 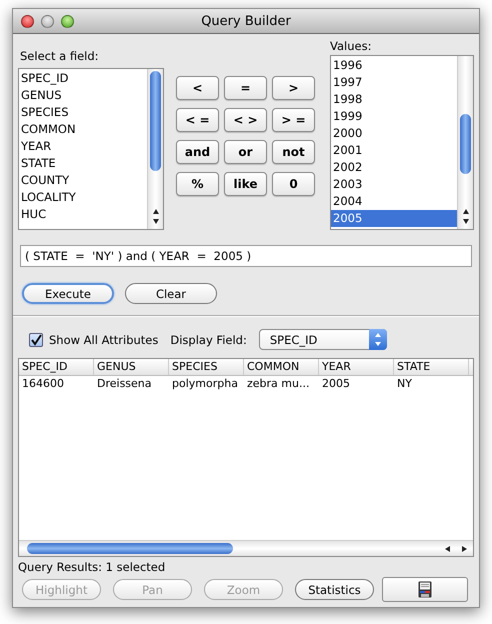 I want to click on toolbar-button: Statistics, so click(x=334, y=589).